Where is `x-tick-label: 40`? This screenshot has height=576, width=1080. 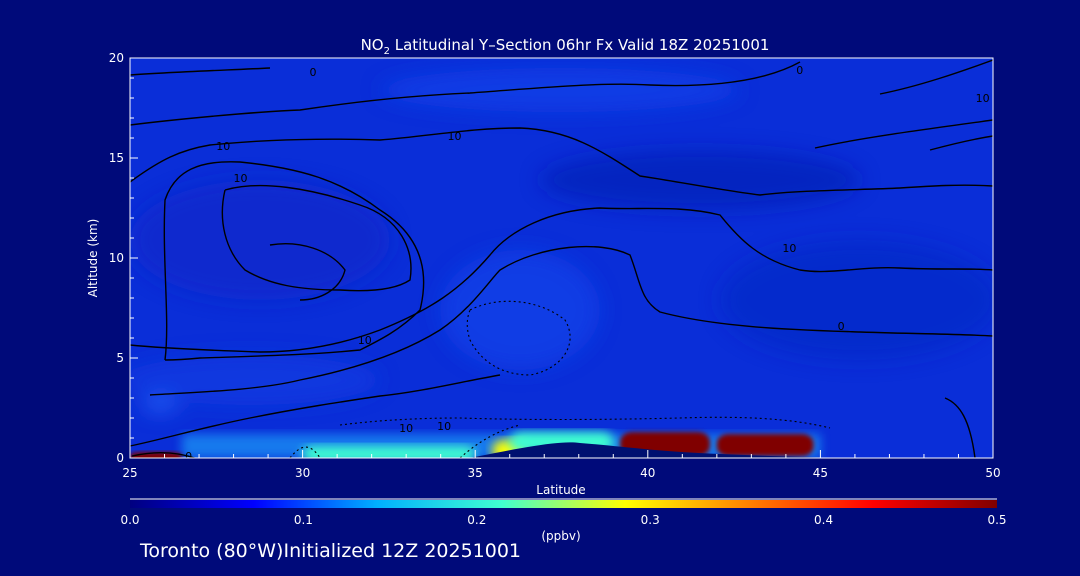
x-tick-label: 40 is located at coordinates (647, 473).